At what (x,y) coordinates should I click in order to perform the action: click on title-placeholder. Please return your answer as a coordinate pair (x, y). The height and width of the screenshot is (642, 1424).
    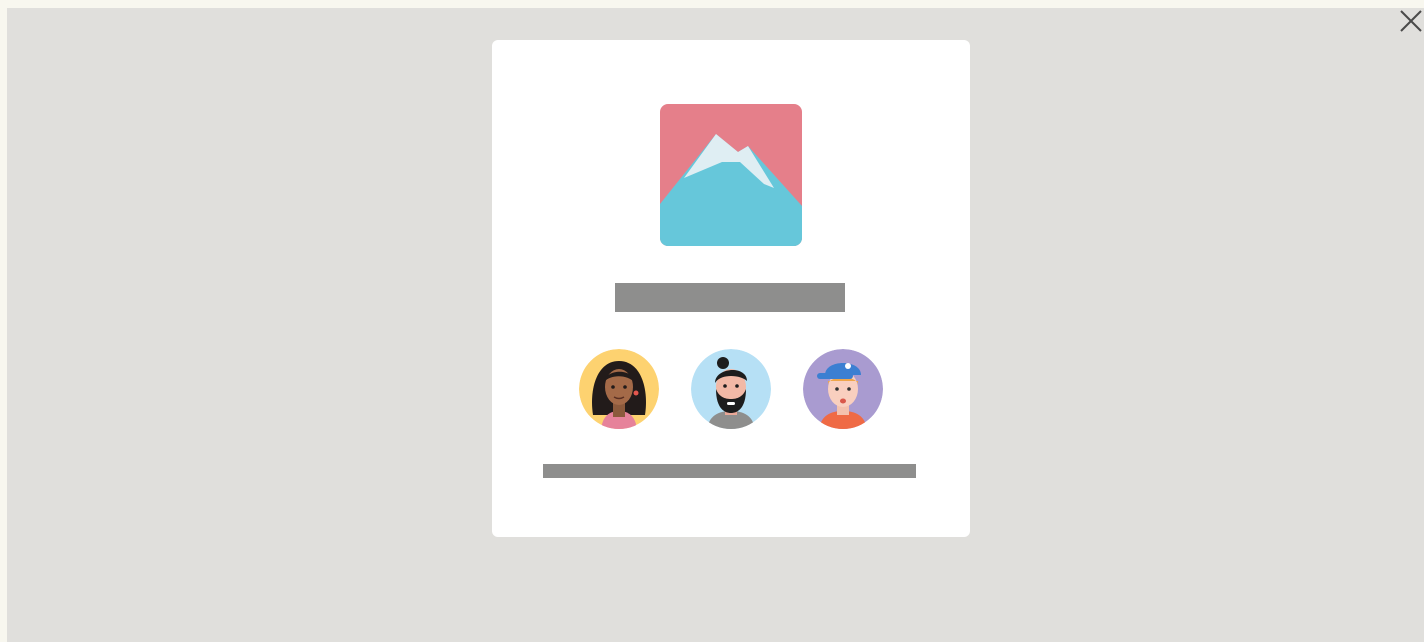
    Looking at the image, I should click on (730, 297).